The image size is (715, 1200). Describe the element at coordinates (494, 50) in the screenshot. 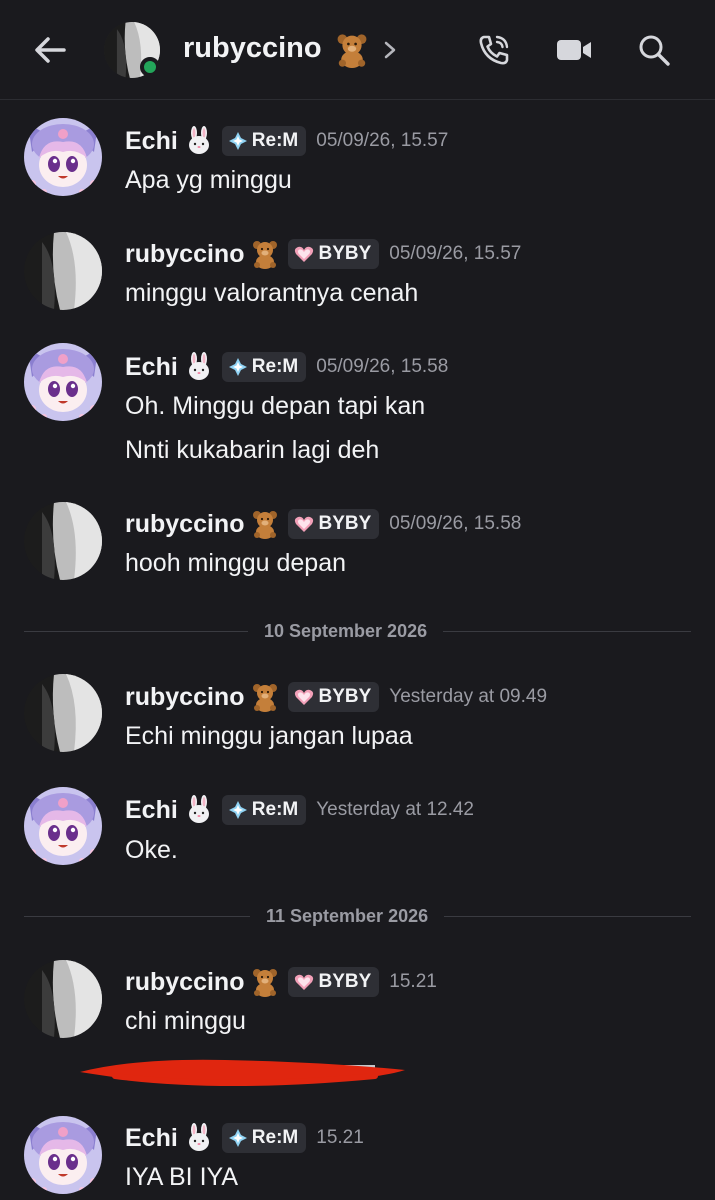

I see `voice-call-icon` at that location.